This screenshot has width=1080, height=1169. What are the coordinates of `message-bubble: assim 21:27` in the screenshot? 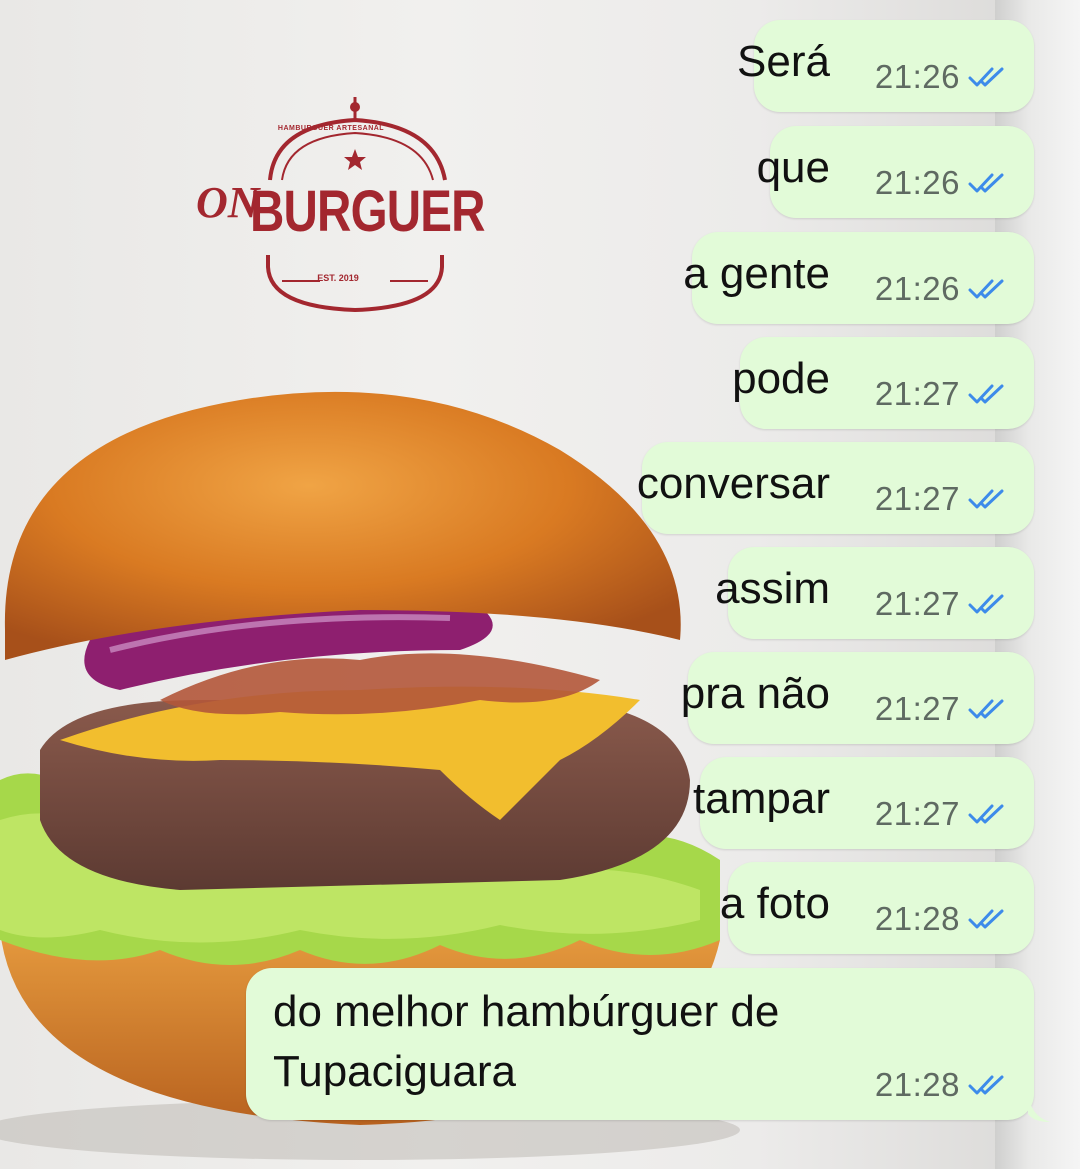 It's located at (874, 593).